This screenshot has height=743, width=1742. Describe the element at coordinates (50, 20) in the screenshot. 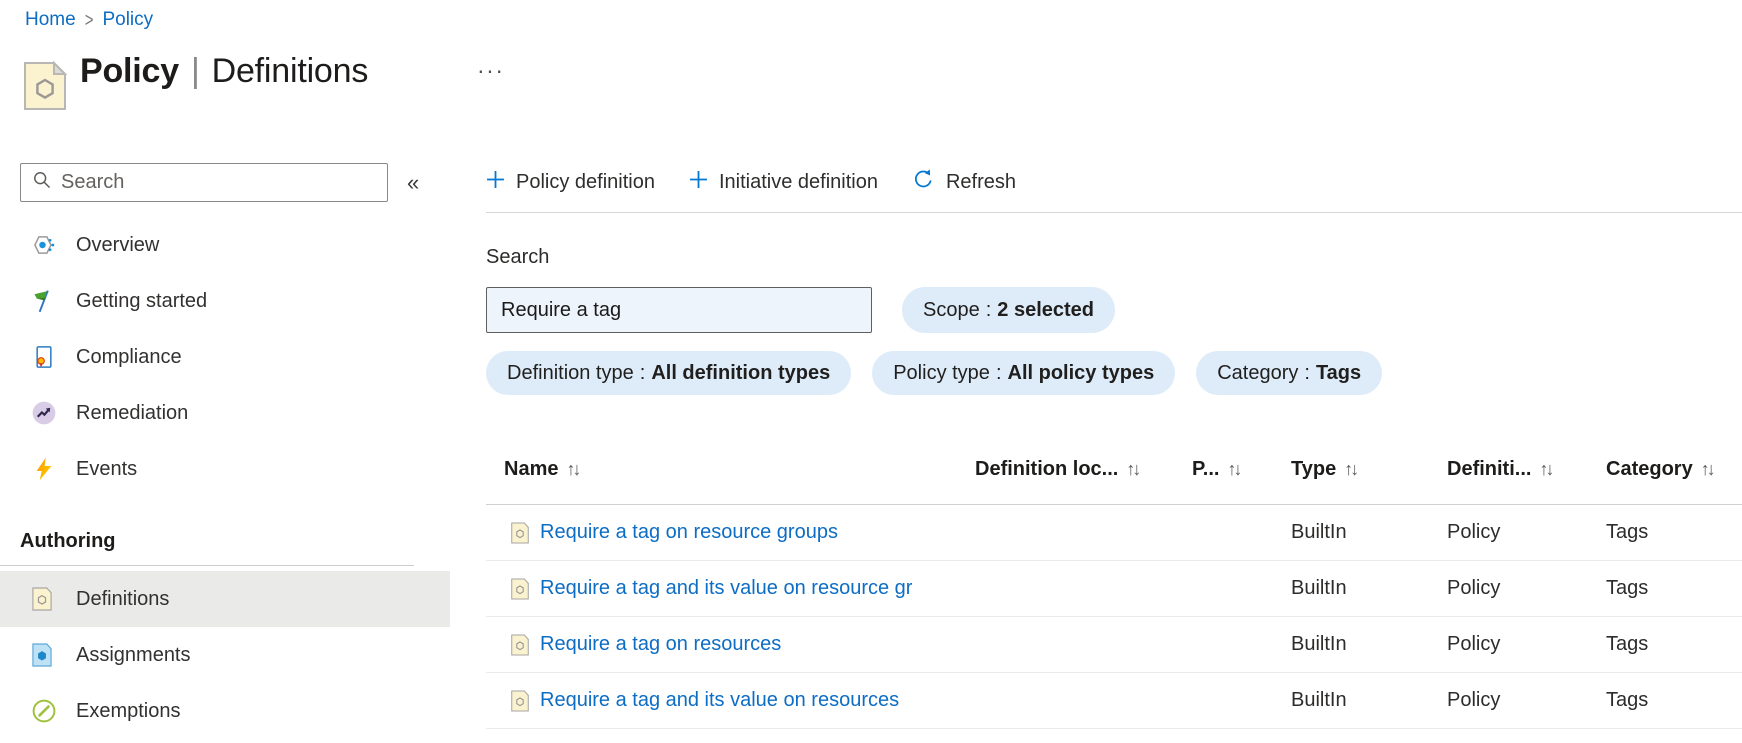

I see `breadcrumb-link-home: Home` at that location.